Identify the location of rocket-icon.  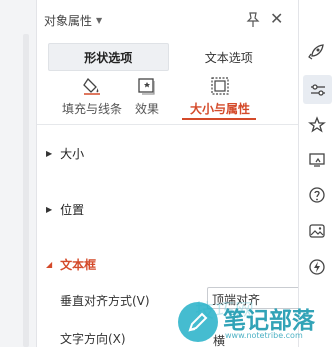
(317, 51).